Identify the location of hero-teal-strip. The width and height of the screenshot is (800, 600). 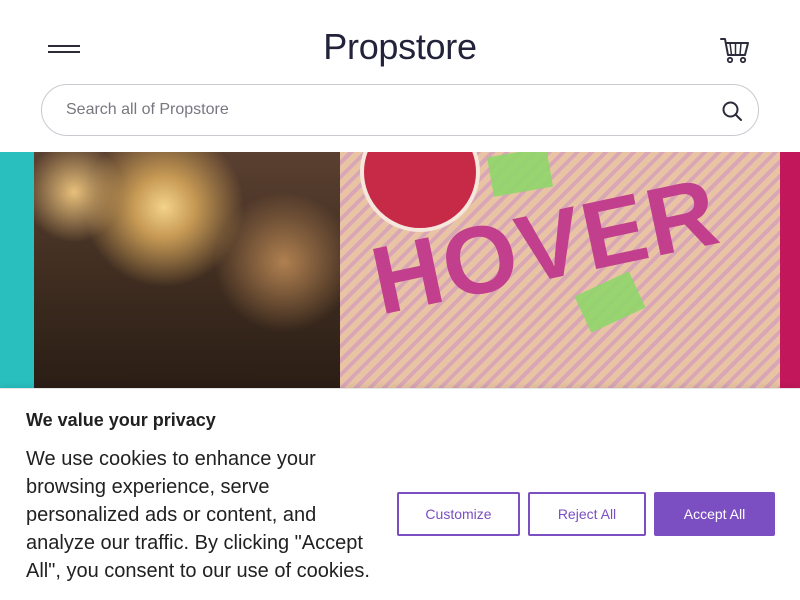
(17, 272).